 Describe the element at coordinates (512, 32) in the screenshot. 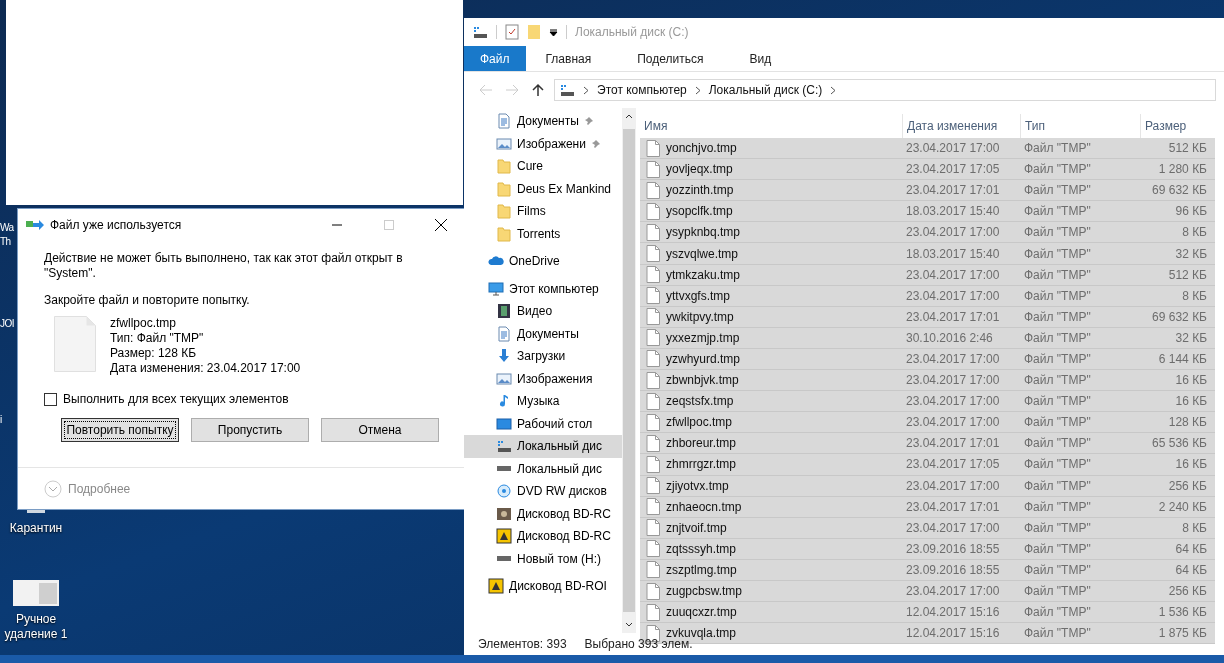

I see `properties-icon` at that location.